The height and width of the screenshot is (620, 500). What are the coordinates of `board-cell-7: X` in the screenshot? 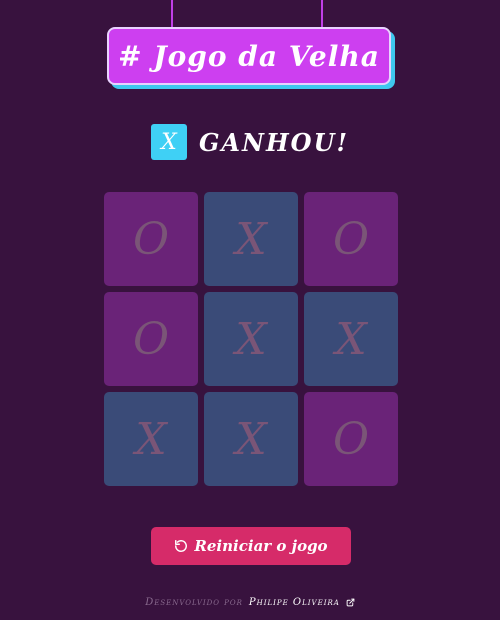 It's located at (151, 439).